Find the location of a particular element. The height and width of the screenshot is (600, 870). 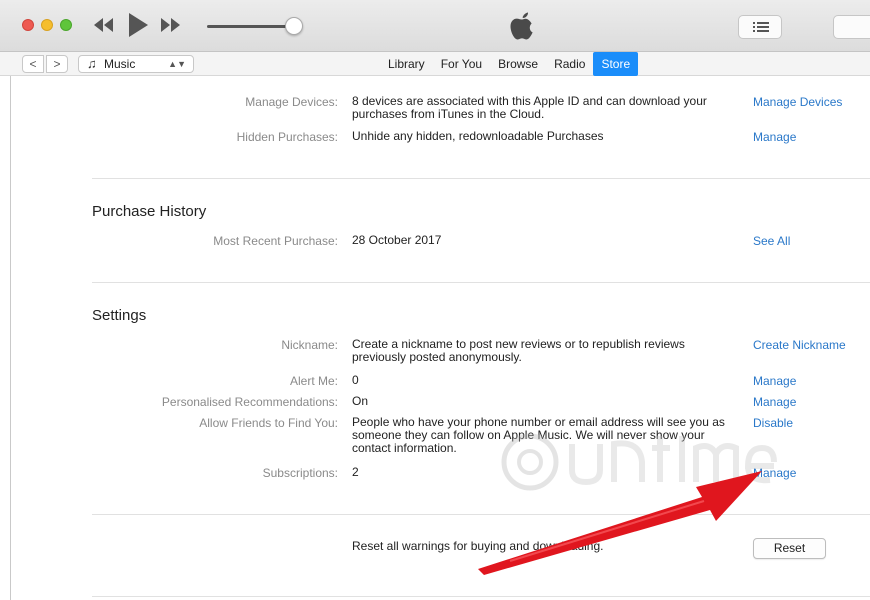

tab-store: Store is located at coordinates (616, 64).